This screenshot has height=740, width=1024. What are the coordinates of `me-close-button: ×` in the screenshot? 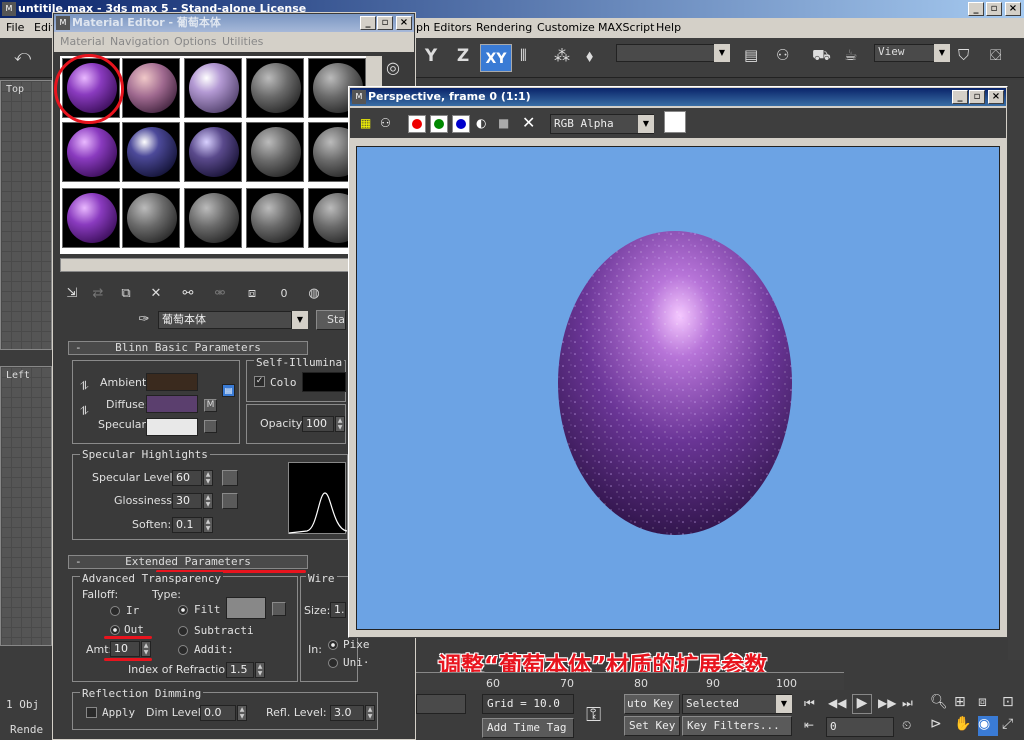 It's located at (404, 23).